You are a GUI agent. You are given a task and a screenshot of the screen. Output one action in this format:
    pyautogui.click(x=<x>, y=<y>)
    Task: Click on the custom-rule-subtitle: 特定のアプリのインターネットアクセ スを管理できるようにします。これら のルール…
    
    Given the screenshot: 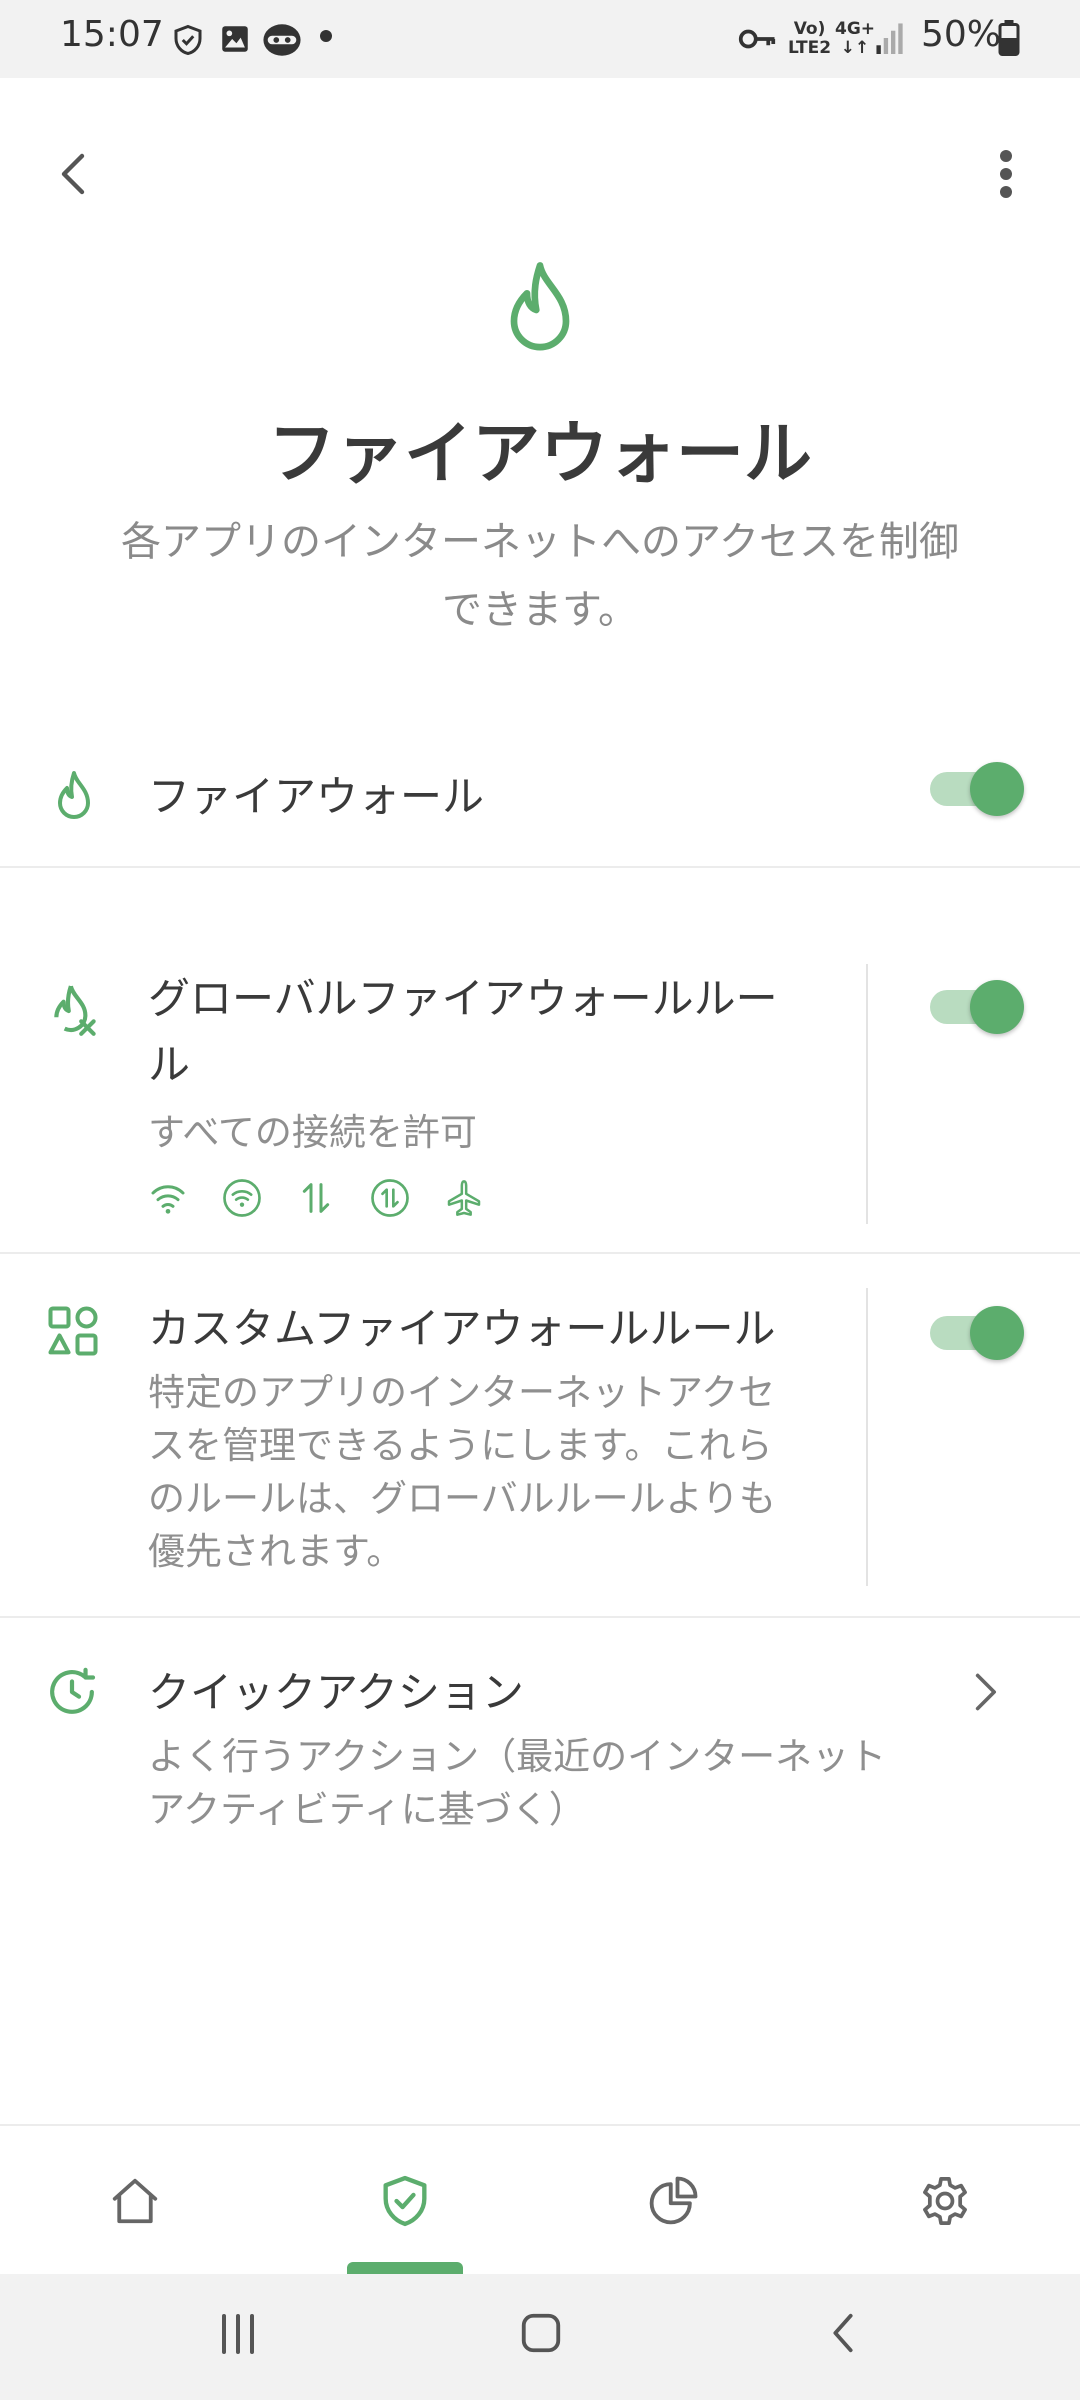 What is the action you would take?
    pyautogui.click(x=462, y=1472)
    